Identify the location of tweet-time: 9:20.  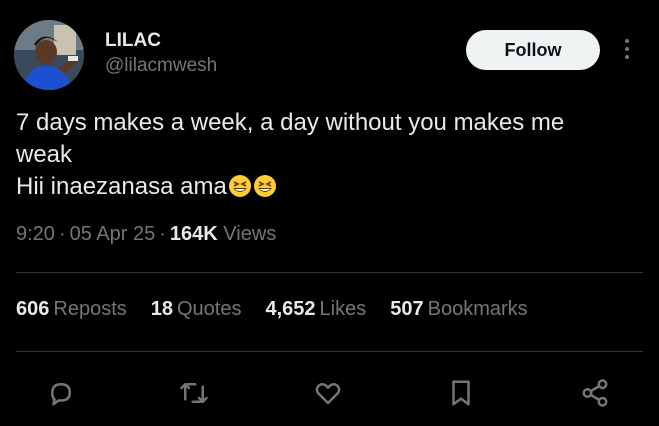
(35, 234).